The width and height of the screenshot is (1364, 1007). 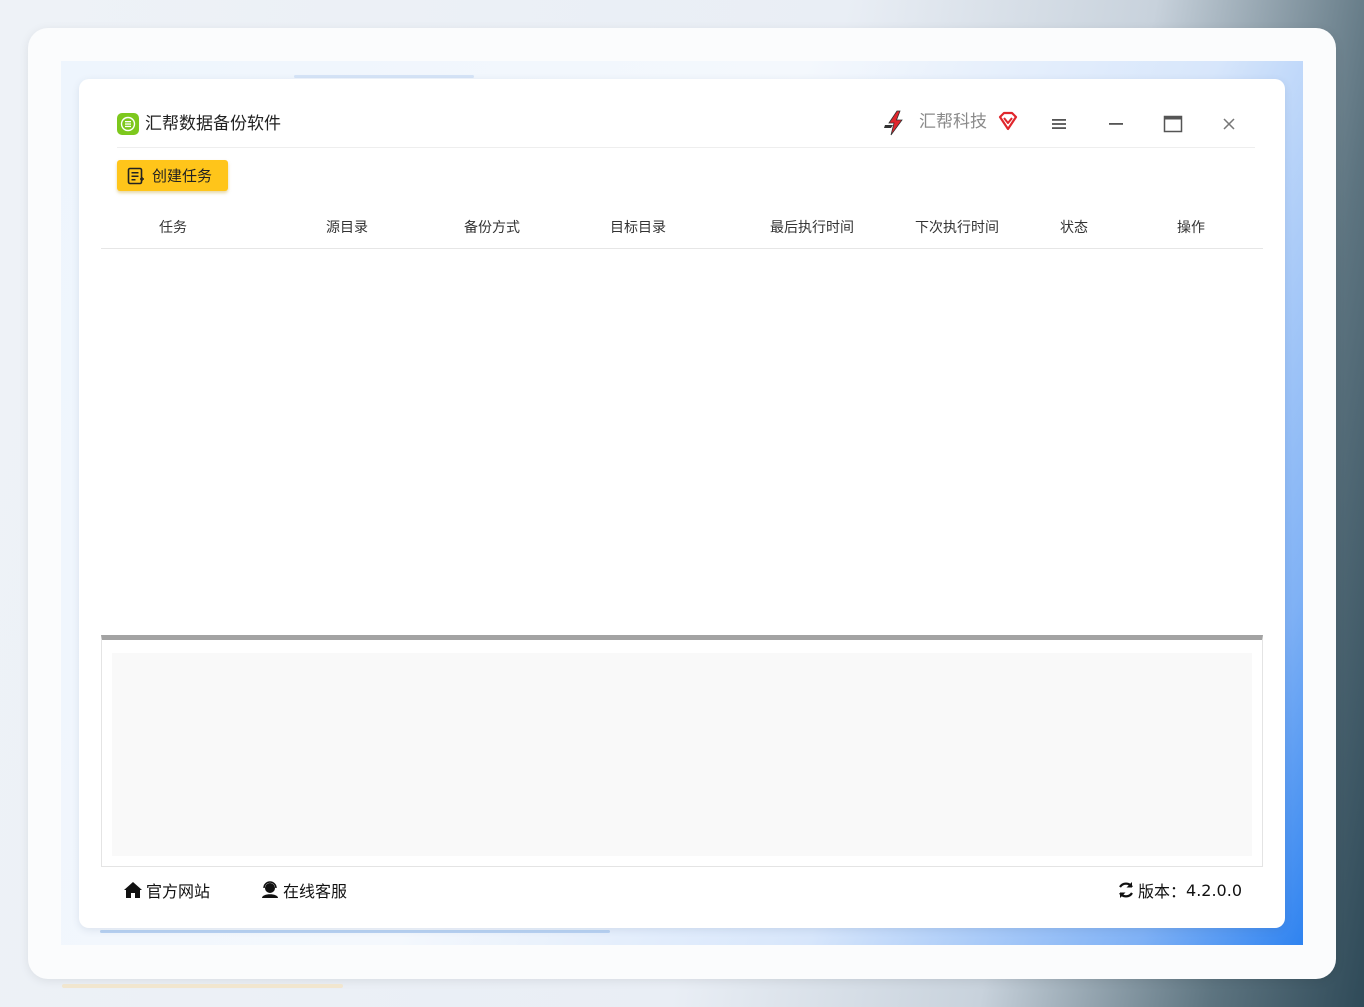 I want to click on close-icon, so click(x=1229, y=124).